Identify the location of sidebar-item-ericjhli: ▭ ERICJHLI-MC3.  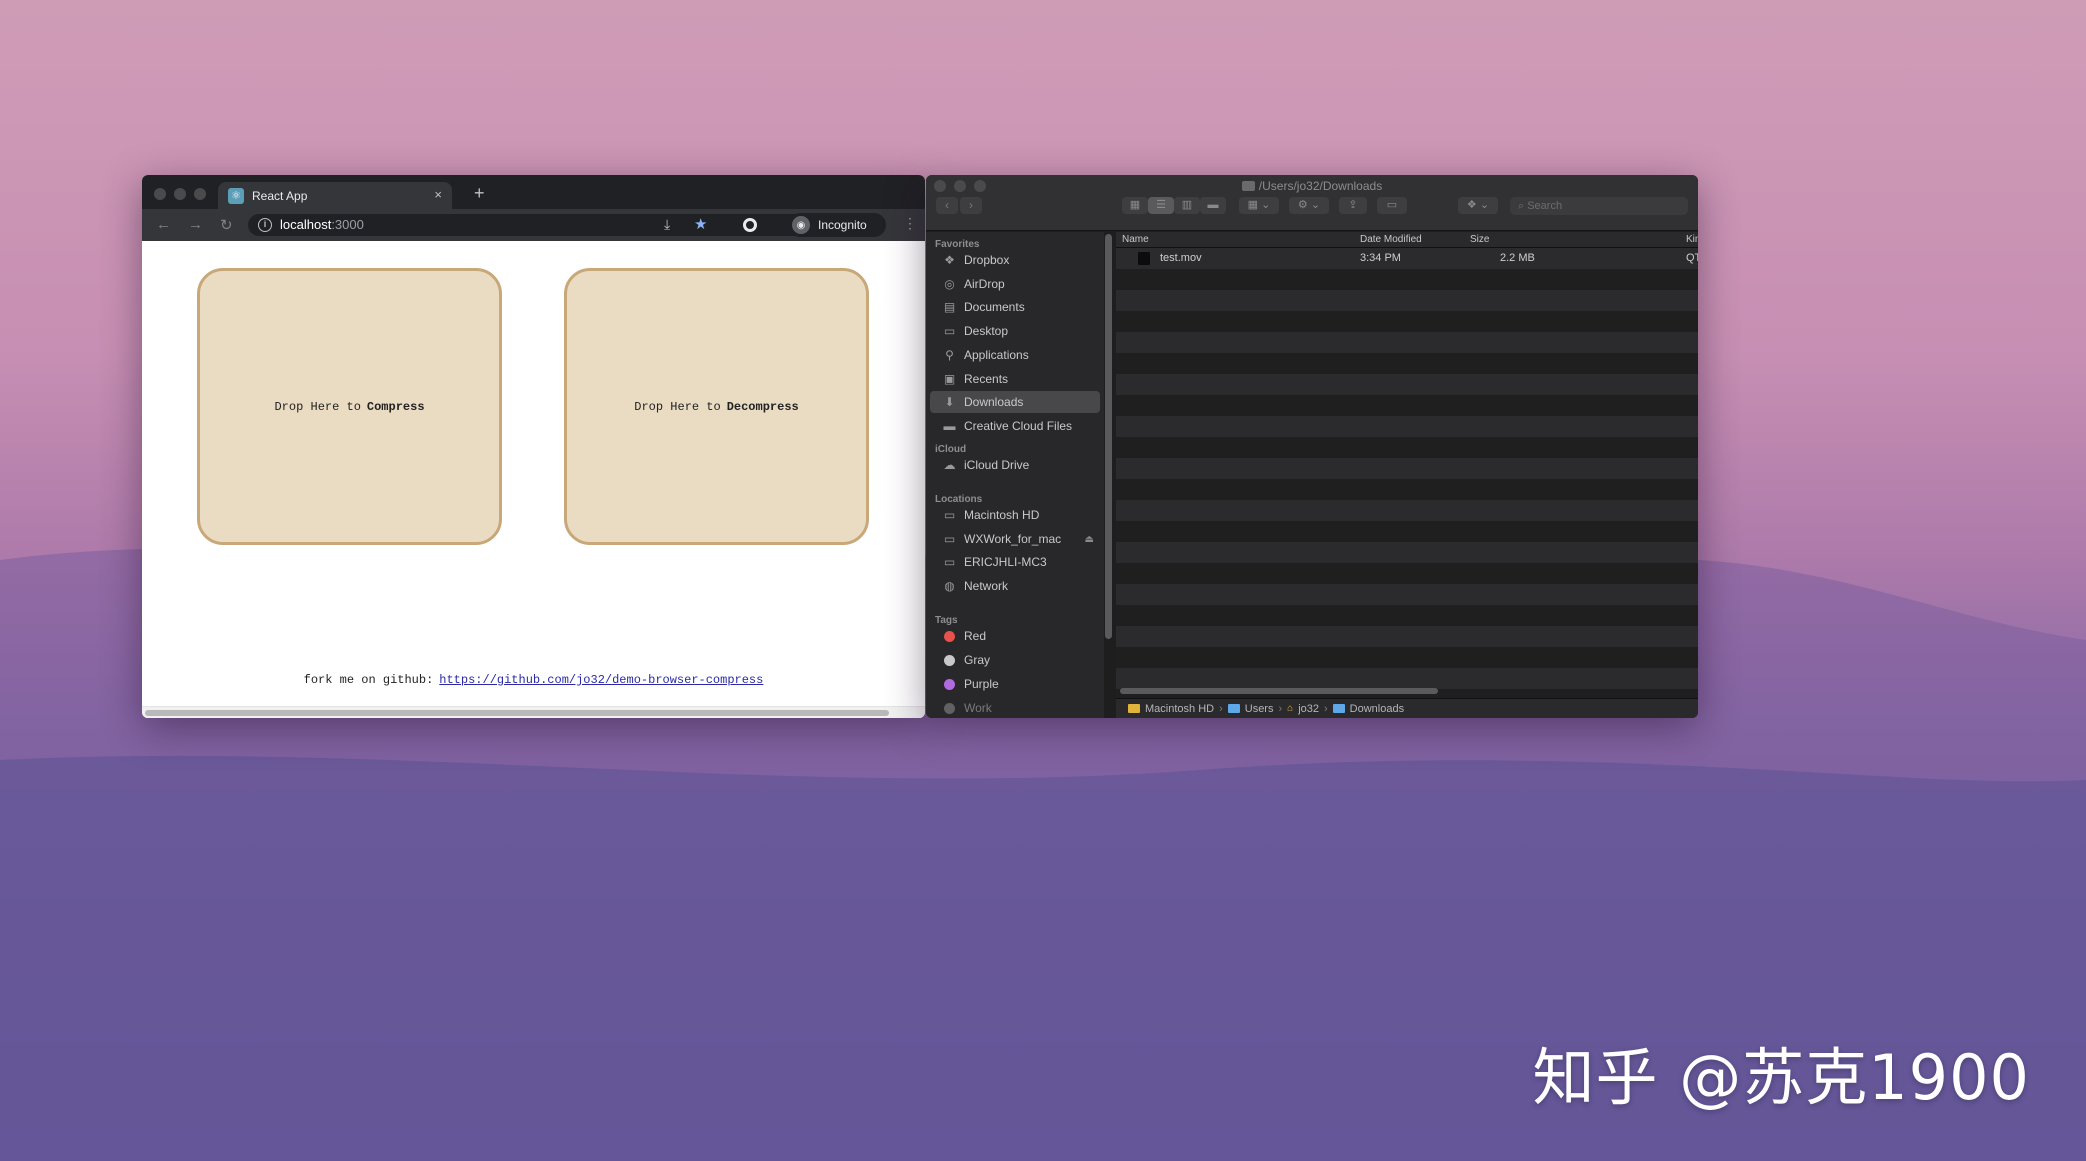
(1015, 562).